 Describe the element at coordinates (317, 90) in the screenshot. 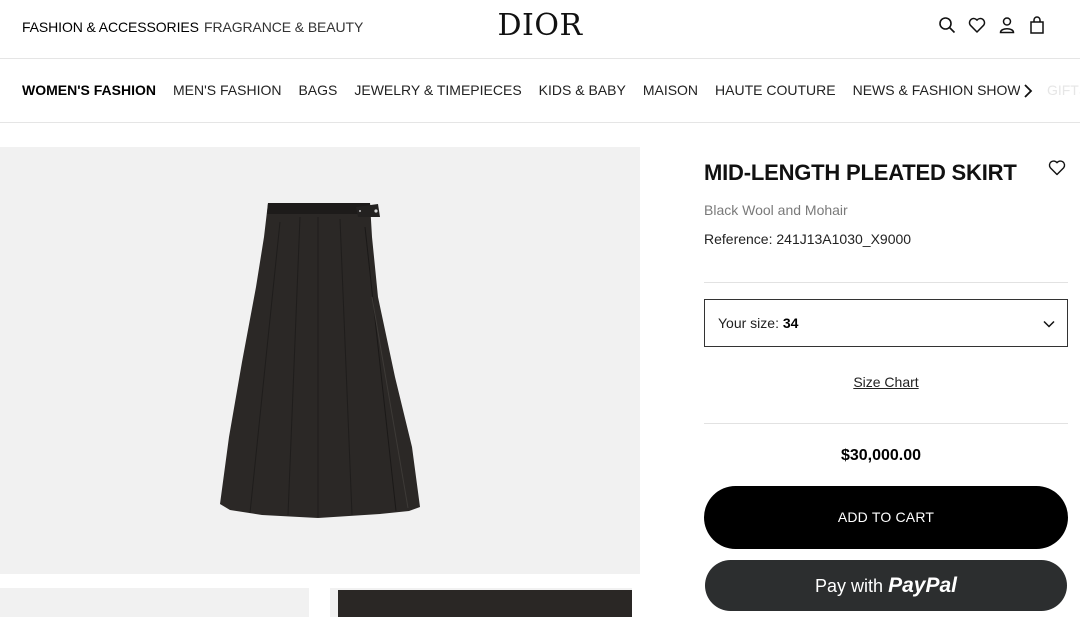

I see `category-bags: BAGS` at that location.